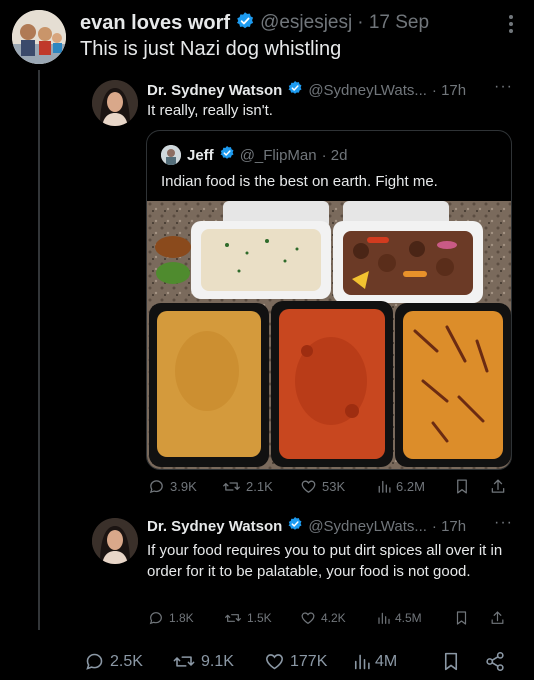  I want to click on like-count: 53K, so click(334, 486).